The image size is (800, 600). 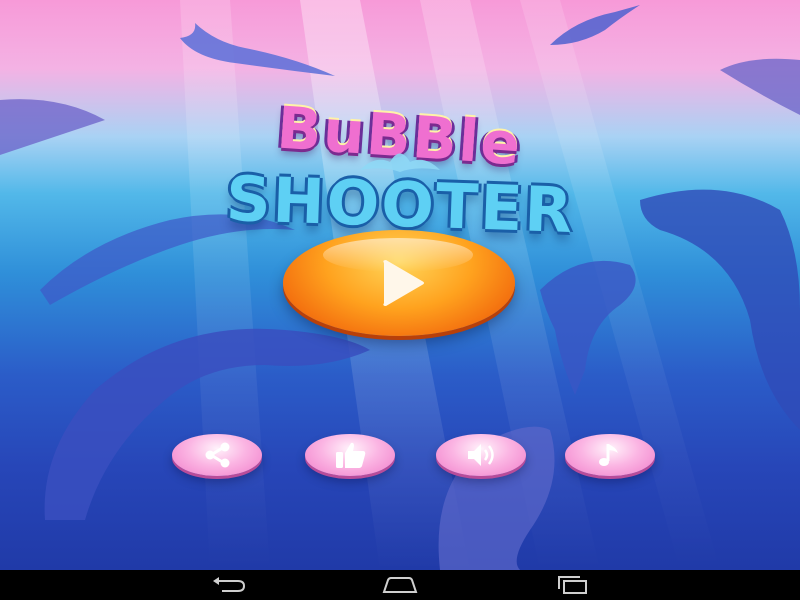 I want to click on share-button, so click(x=217, y=455).